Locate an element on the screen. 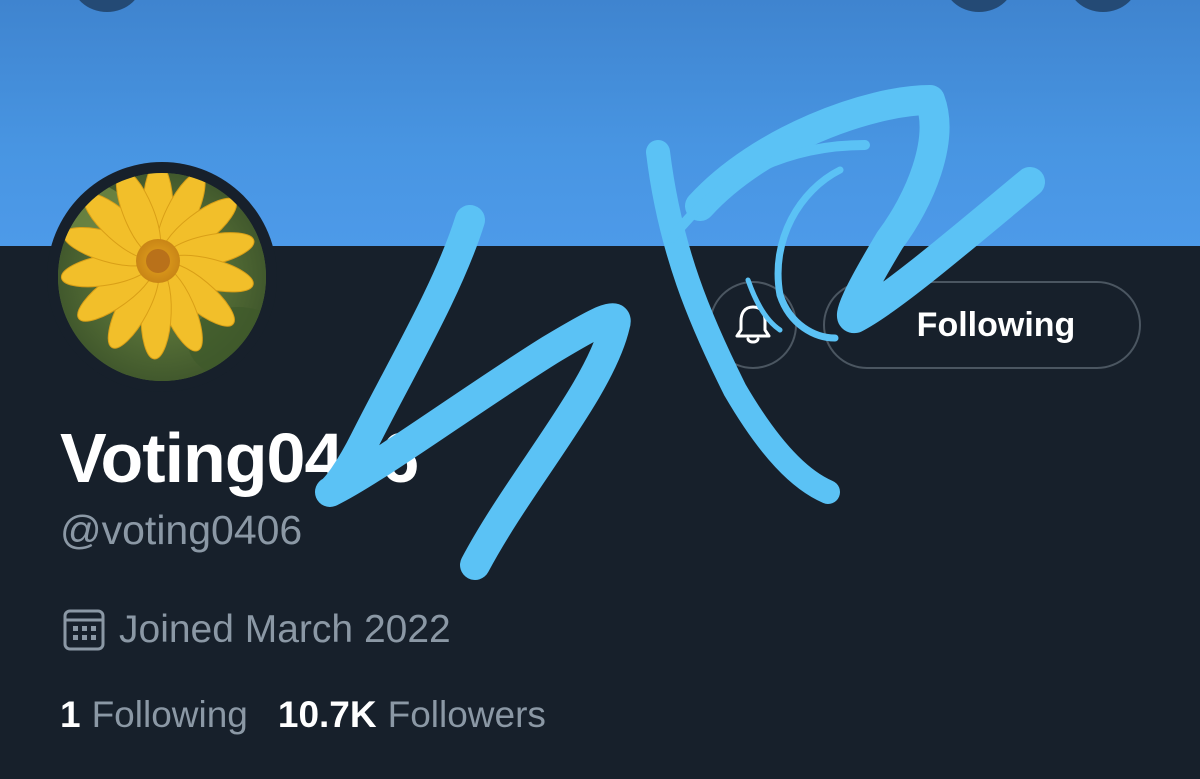 The height and width of the screenshot is (779, 1200). joined-date-row: Joined March 2022 is located at coordinates (256, 630).